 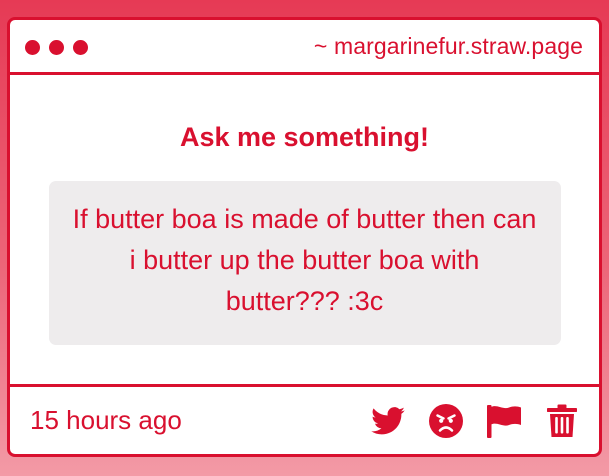 I want to click on angry-face-icon, so click(x=446, y=421).